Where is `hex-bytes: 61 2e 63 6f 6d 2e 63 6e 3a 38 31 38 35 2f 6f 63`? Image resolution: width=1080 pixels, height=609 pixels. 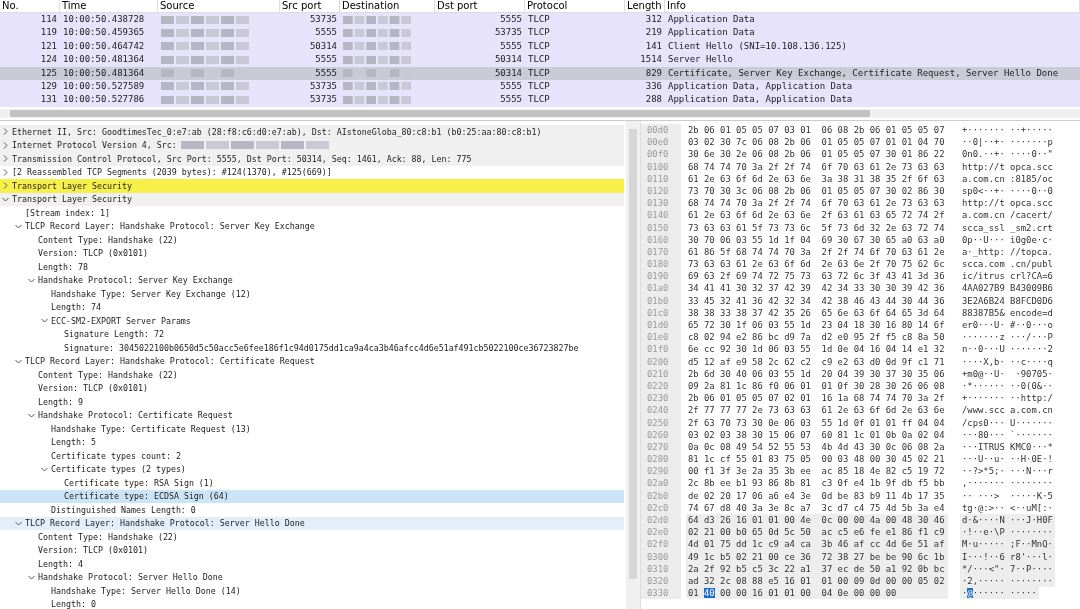 hex-bytes: 61 2e 63 6f 6d 2e 63 6e 3a 38 31 38 35 2f 6f 63 is located at coordinates (816, 178).